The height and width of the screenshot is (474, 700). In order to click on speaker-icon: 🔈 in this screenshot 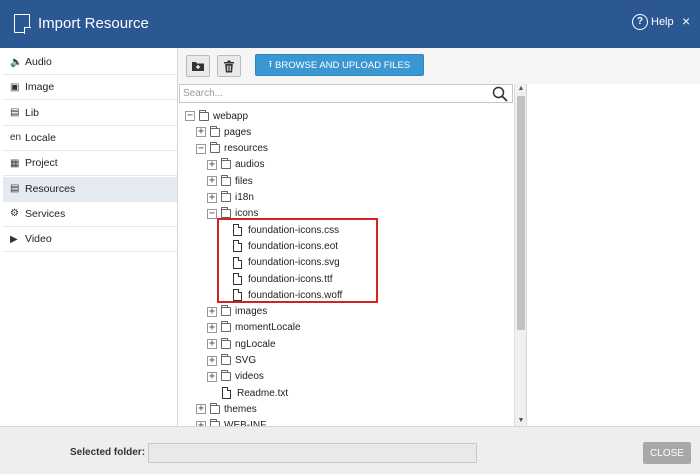, I will do `click(16, 62)`.